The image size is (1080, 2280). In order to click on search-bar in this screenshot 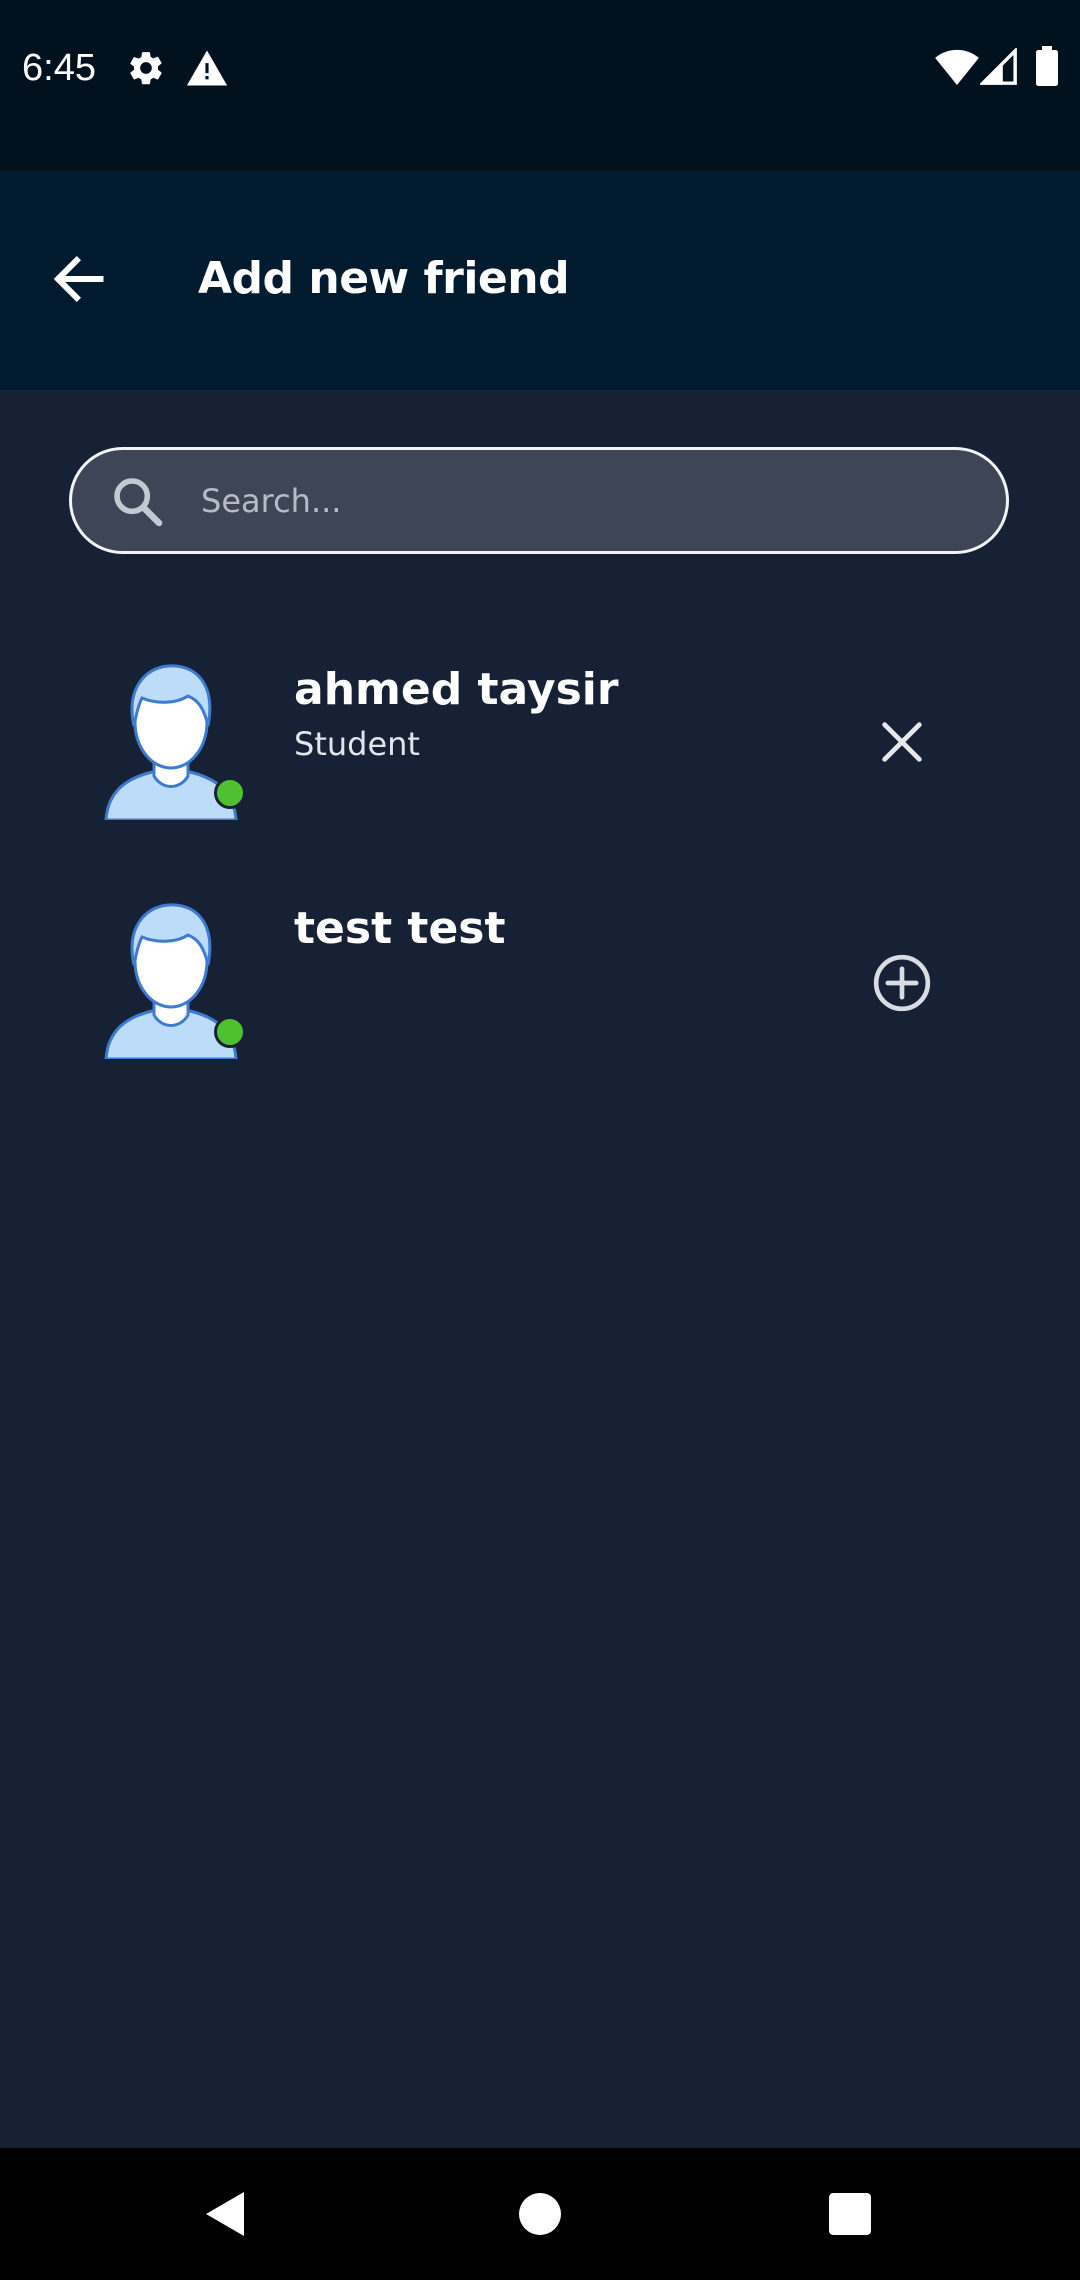, I will do `click(539, 500)`.